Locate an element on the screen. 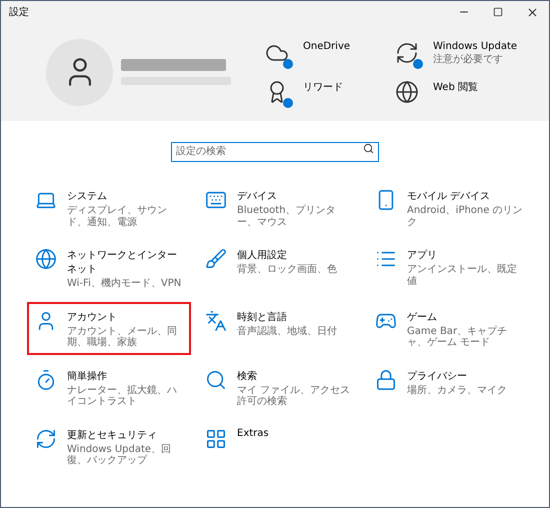 This screenshot has width=550, height=508. category-title: ネットワークとインターネット is located at coordinates (122, 262).